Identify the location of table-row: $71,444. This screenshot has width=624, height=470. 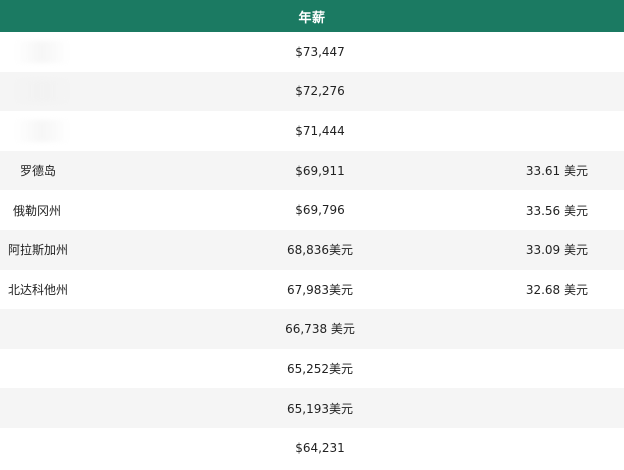
(312, 131).